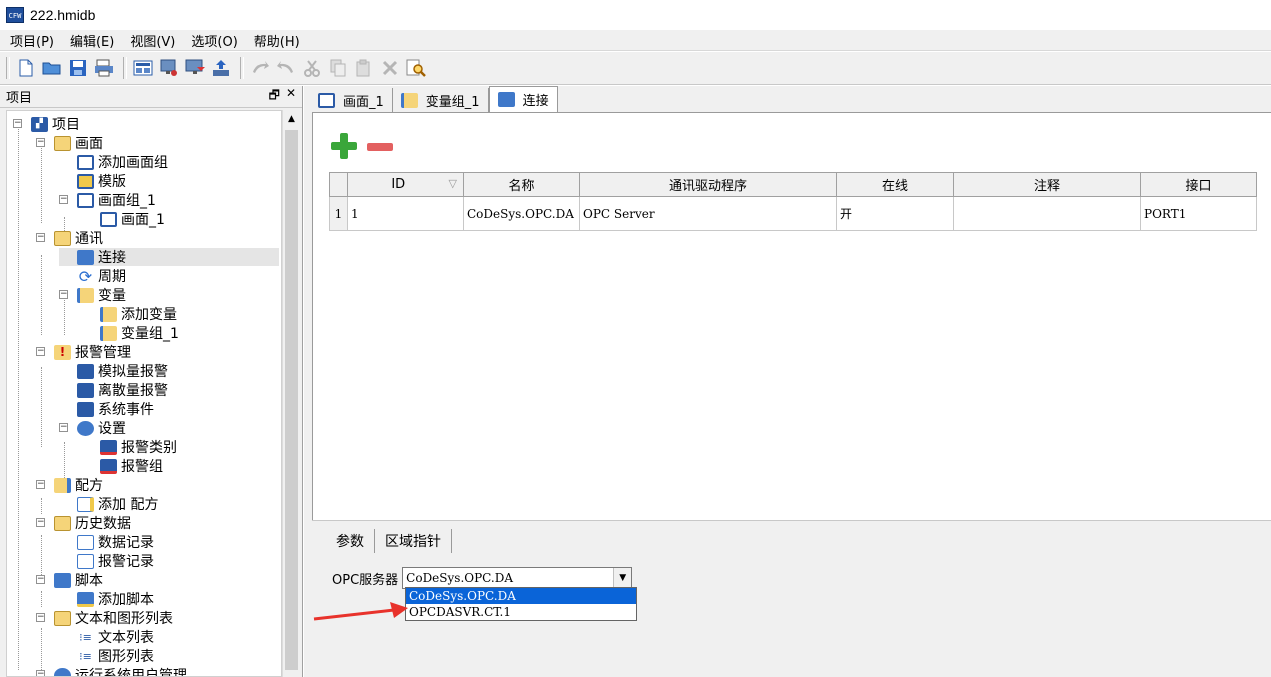 The width and height of the screenshot is (1271, 677). Describe the element at coordinates (122, 466) in the screenshot. I see `tree-item-alarm-group: 报警组` at that location.